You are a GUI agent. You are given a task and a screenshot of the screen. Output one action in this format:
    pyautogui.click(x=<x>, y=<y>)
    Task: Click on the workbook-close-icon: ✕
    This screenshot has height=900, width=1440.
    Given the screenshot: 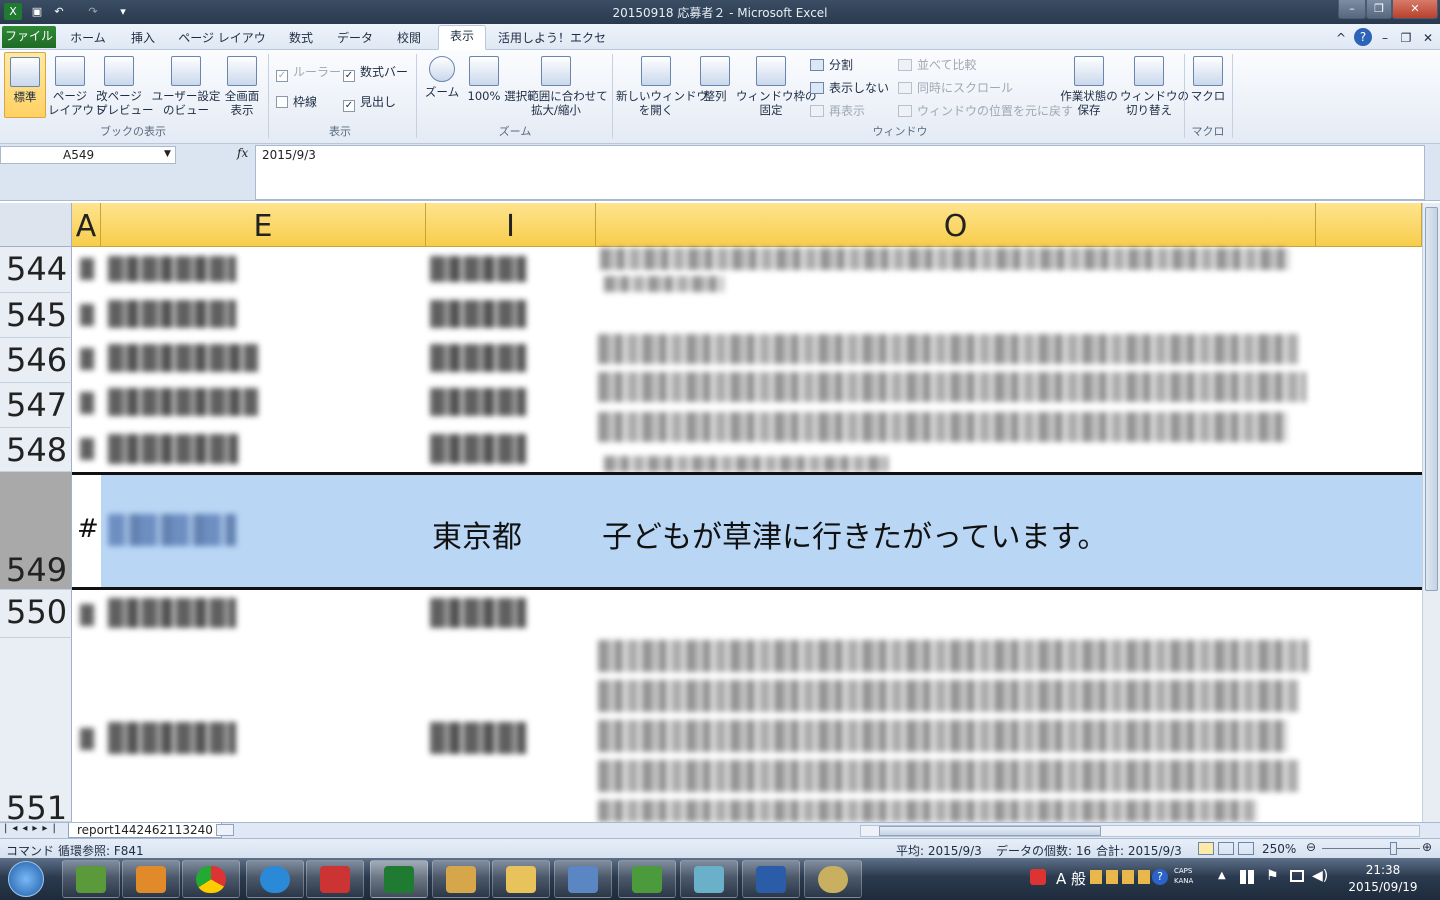 What is the action you would take?
    pyautogui.click(x=1428, y=39)
    